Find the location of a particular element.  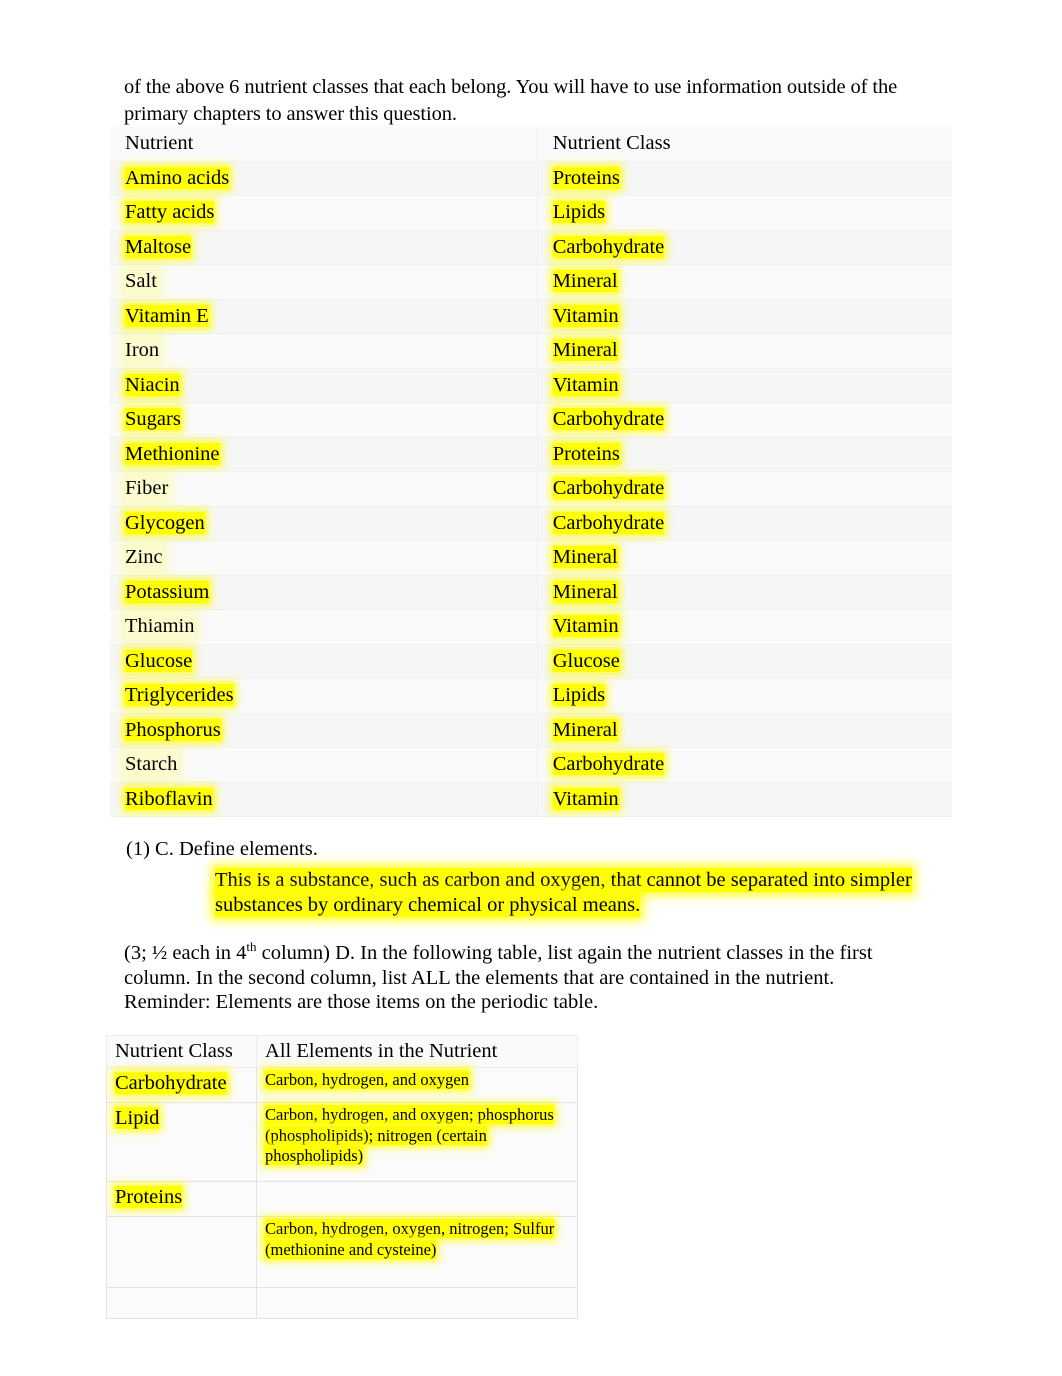

elements-table-spacer-row is located at coordinates (341, 1303).